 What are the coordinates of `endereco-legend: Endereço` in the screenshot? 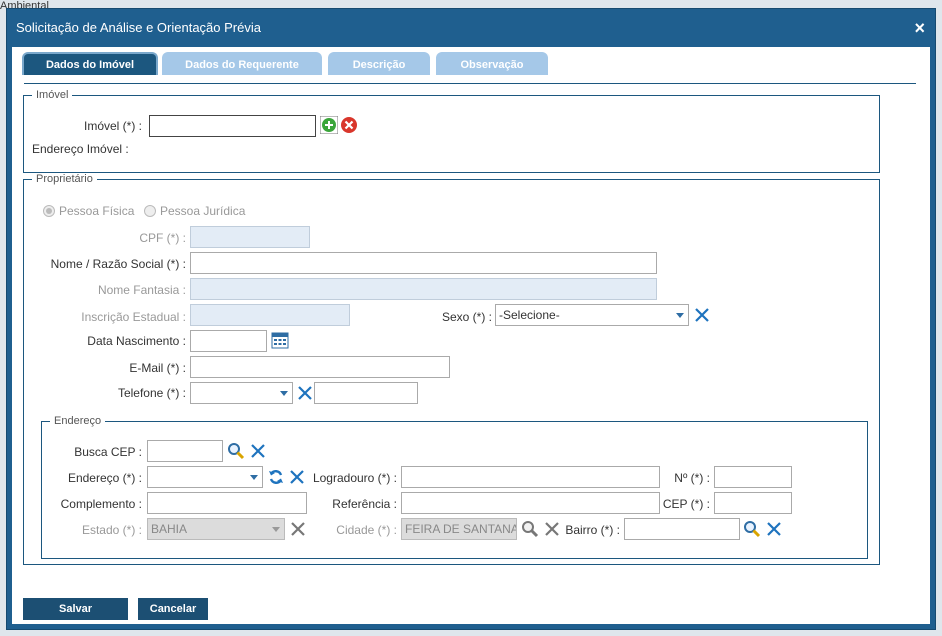 It's located at (78, 421).